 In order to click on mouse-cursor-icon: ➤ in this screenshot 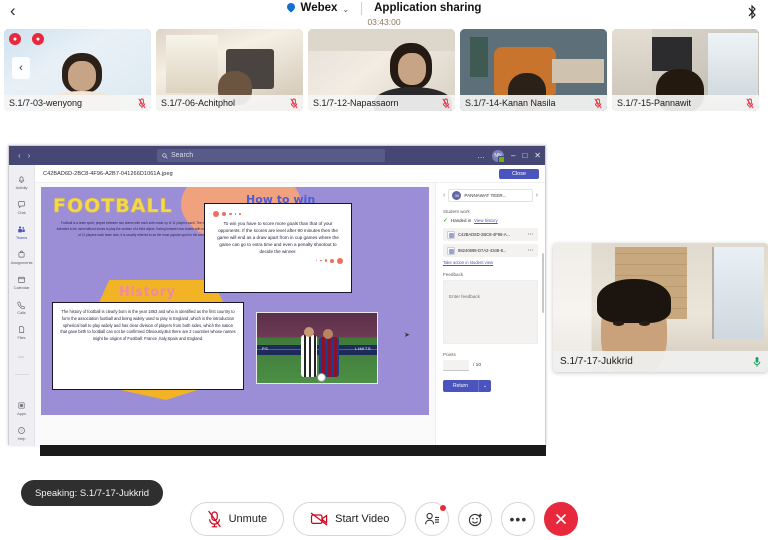, I will do `click(407, 335)`.